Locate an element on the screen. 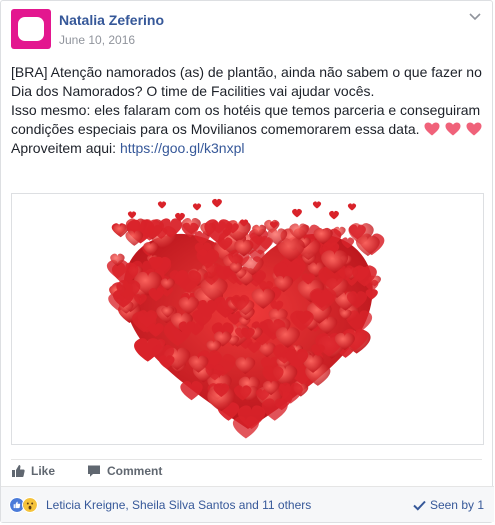 Image resolution: width=495 pixels, height=525 pixels. seen-by: Seen by 1 is located at coordinates (448, 505).